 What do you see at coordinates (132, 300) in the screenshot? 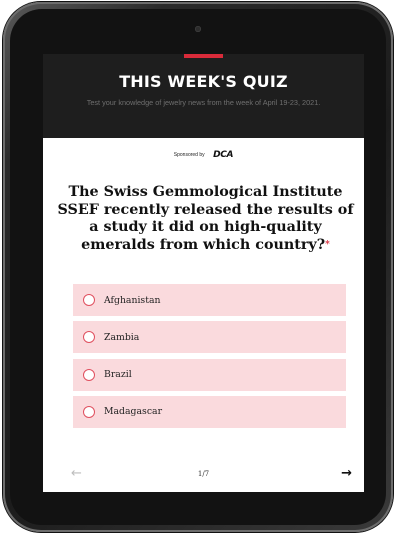
I see `answer-option-label: Afghanistan` at bounding box center [132, 300].